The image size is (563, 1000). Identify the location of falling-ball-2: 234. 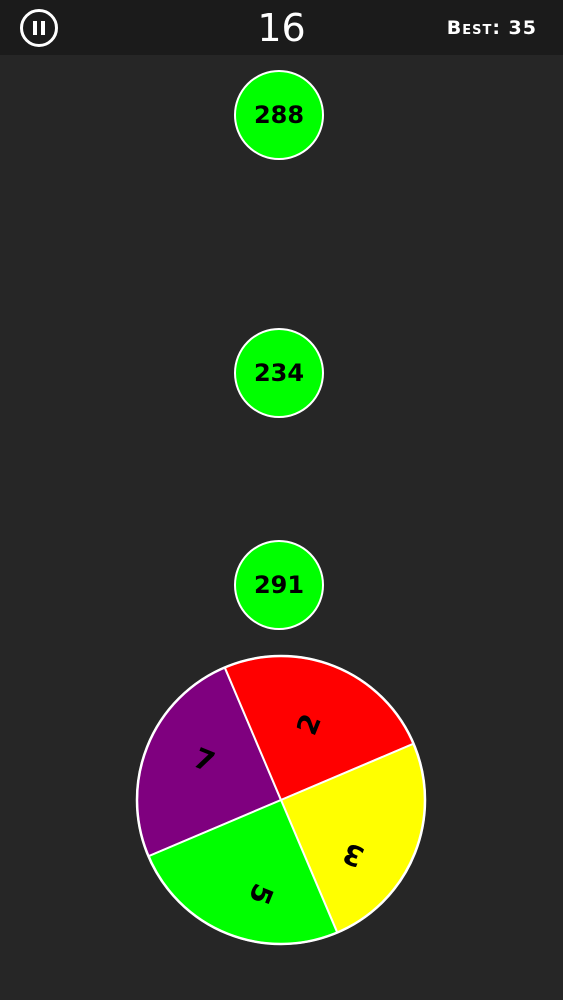
(279, 373).